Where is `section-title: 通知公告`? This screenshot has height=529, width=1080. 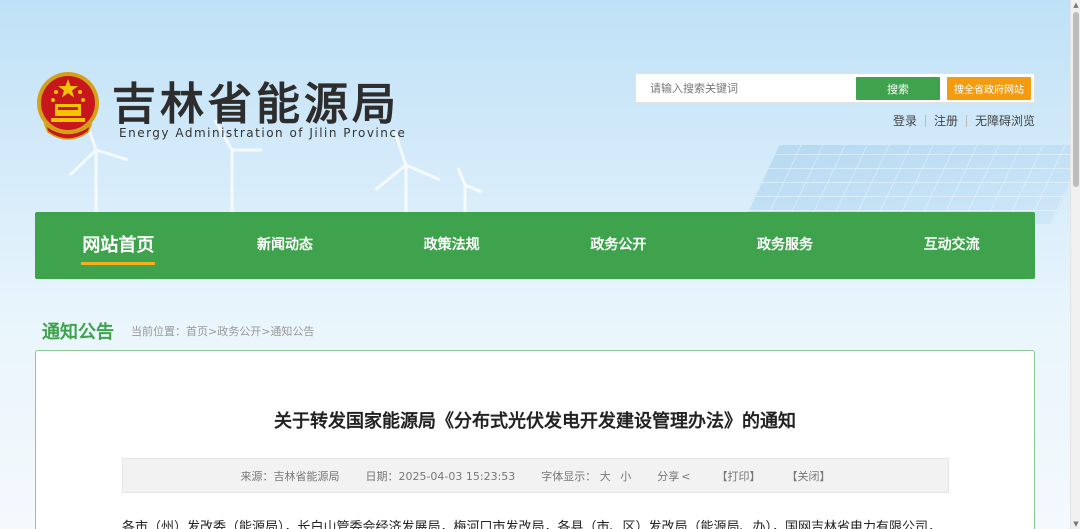
section-title: 通知公告 is located at coordinates (78, 332).